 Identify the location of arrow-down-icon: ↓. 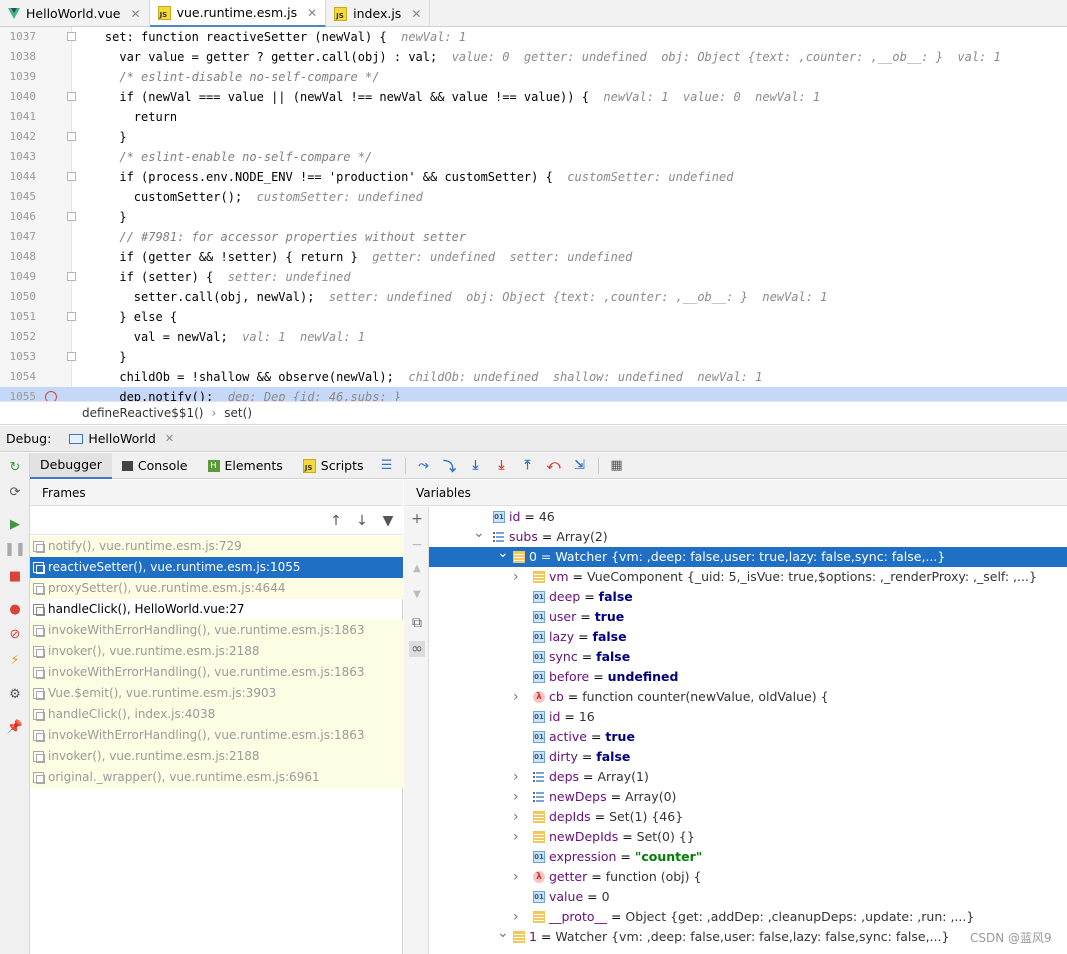
(362, 521).